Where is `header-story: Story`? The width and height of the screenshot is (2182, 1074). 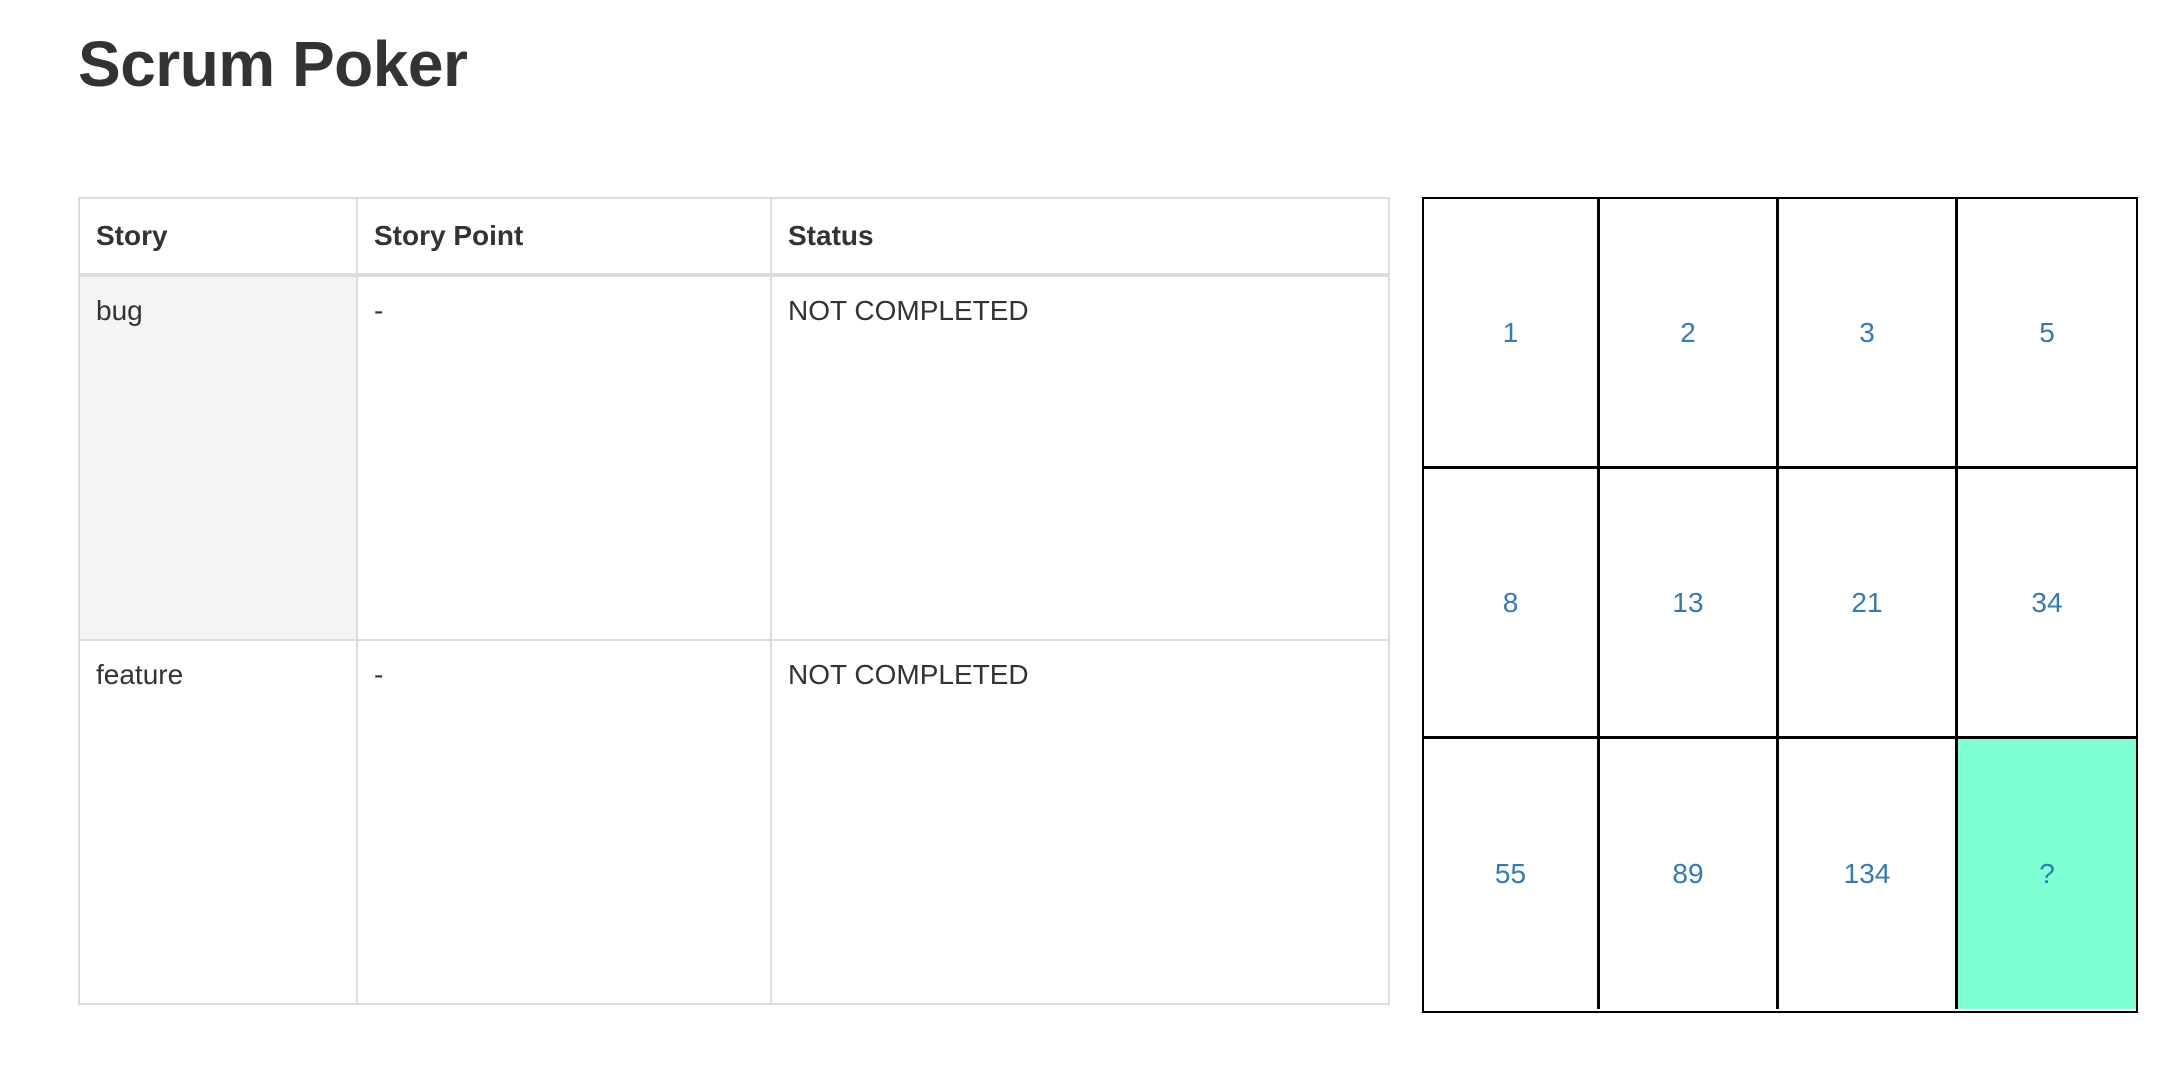 header-story: Story is located at coordinates (218, 237).